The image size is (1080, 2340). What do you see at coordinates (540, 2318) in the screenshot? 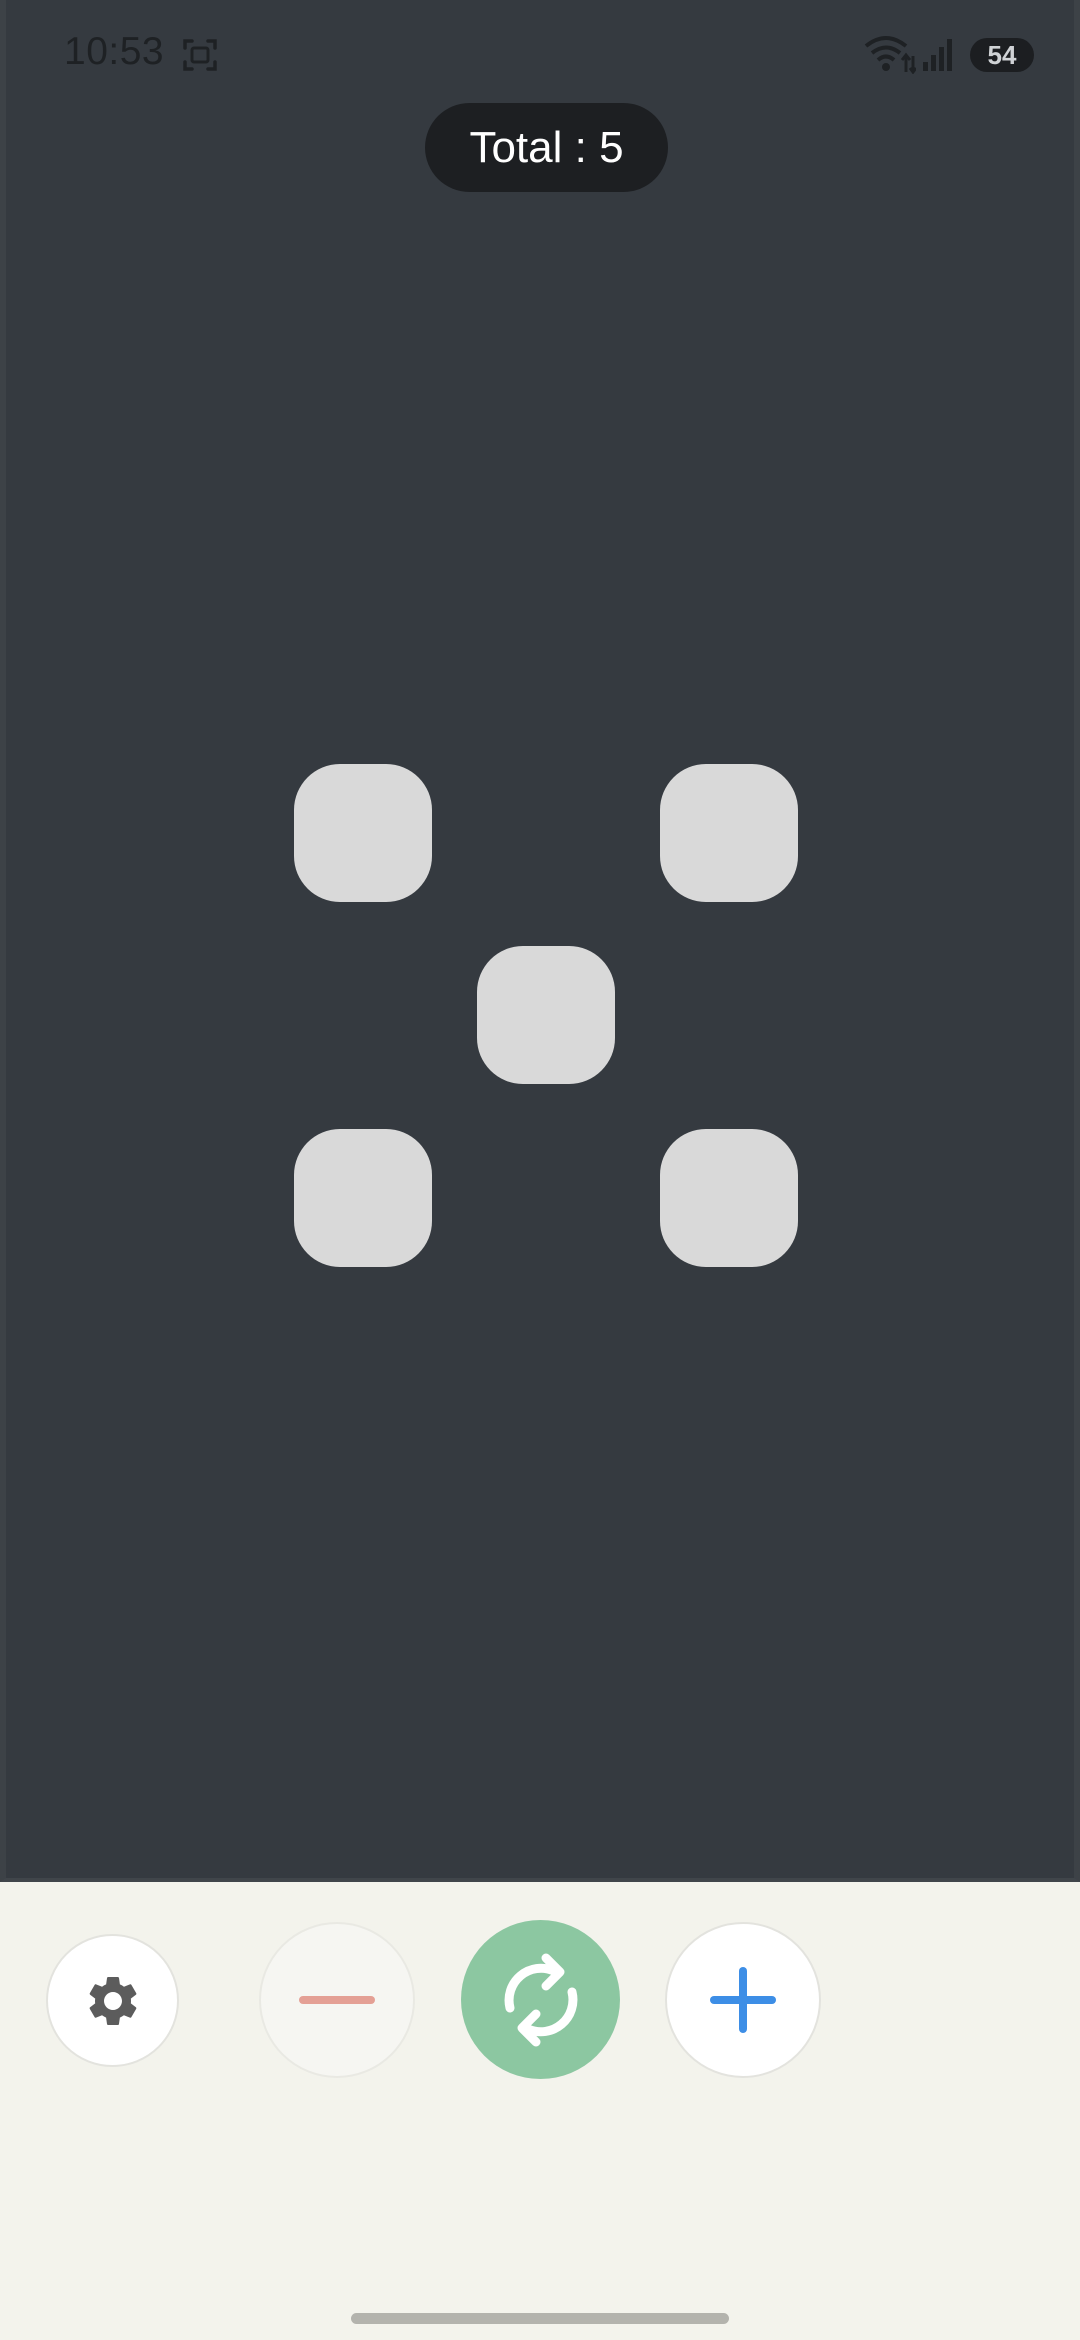
I see `home-indicator` at bounding box center [540, 2318].